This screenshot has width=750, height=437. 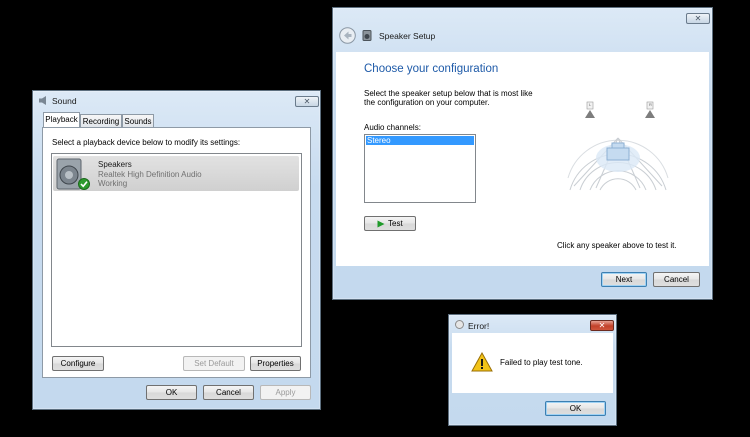 I want to click on audio-channels-label: Audio channels:, so click(x=392, y=127).